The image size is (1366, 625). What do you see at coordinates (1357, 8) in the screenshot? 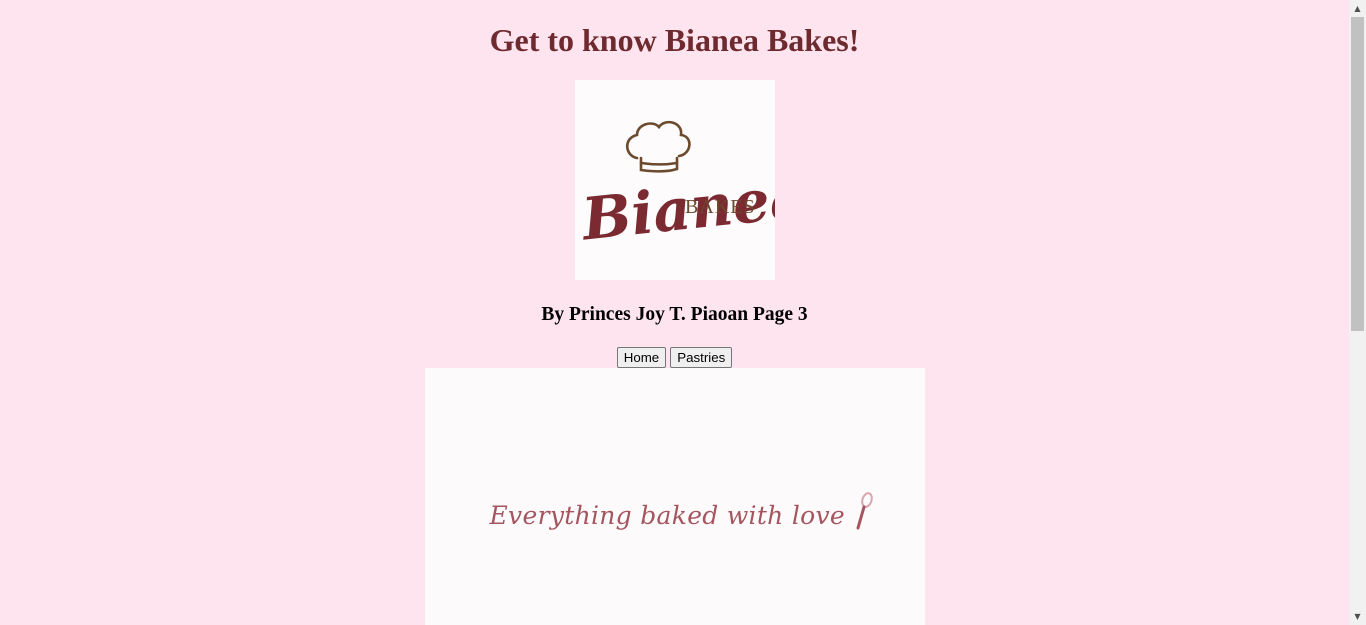
I see `scroll-up-arrow-icon: ▲` at bounding box center [1357, 8].